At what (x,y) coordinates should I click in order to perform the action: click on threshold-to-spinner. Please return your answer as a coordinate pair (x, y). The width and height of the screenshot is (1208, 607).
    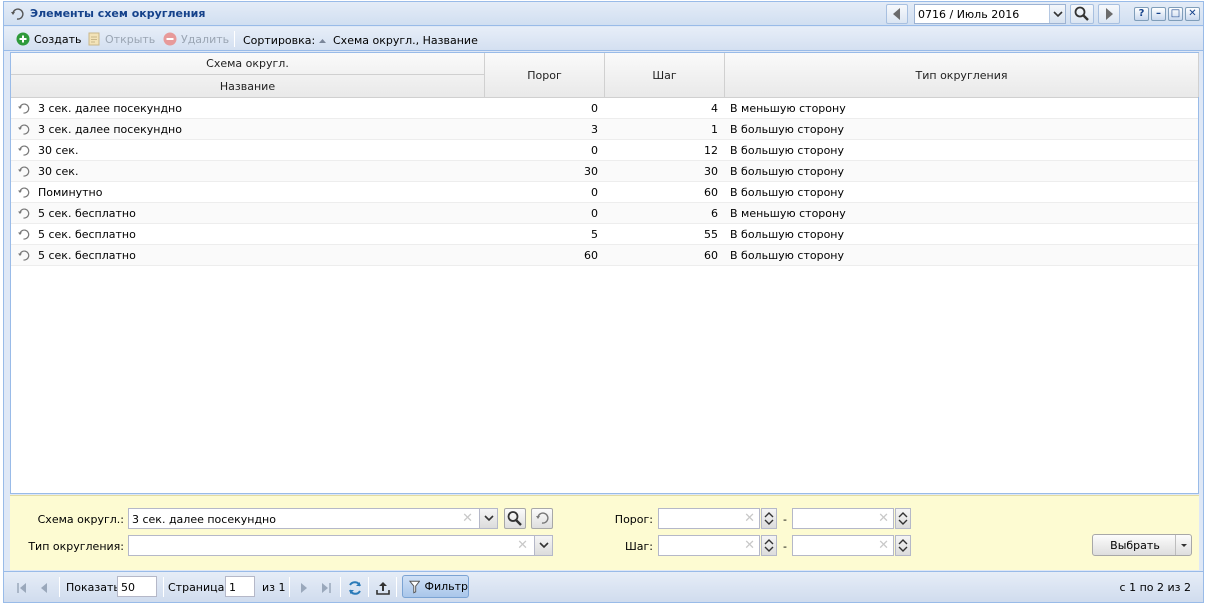
    Looking at the image, I should click on (903, 518).